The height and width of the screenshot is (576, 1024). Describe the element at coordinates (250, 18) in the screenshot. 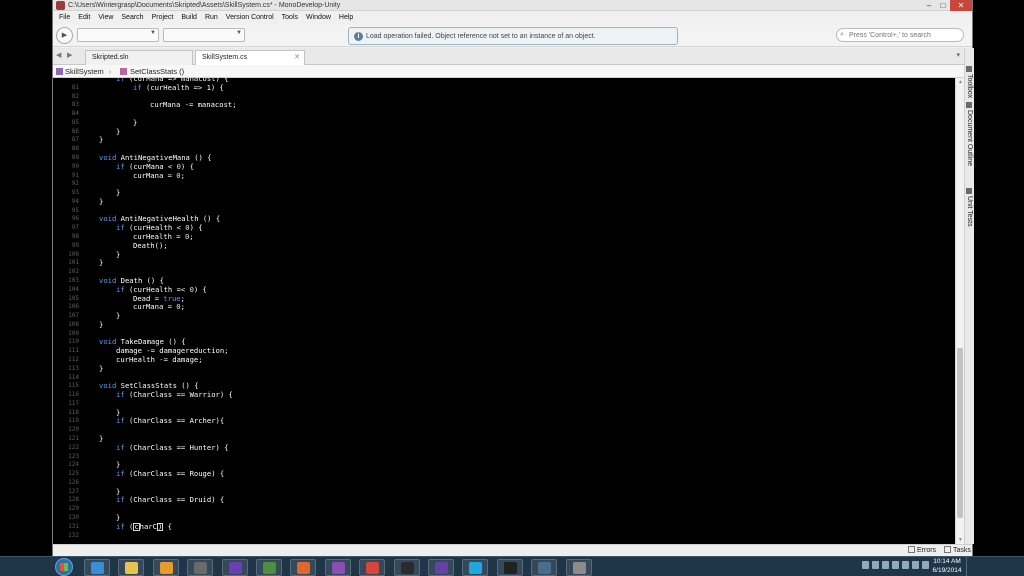

I see `menu-version-control: Version Control` at that location.